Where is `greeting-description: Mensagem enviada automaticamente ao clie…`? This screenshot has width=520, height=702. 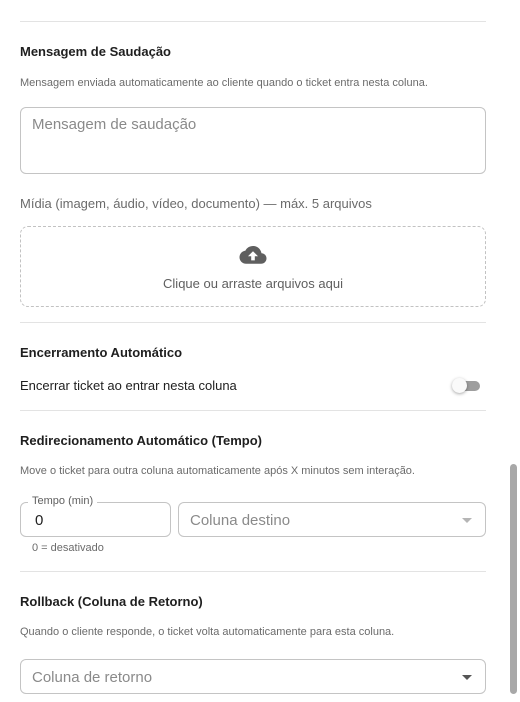 greeting-description: Mensagem enviada automaticamente ao clie… is located at coordinates (224, 83).